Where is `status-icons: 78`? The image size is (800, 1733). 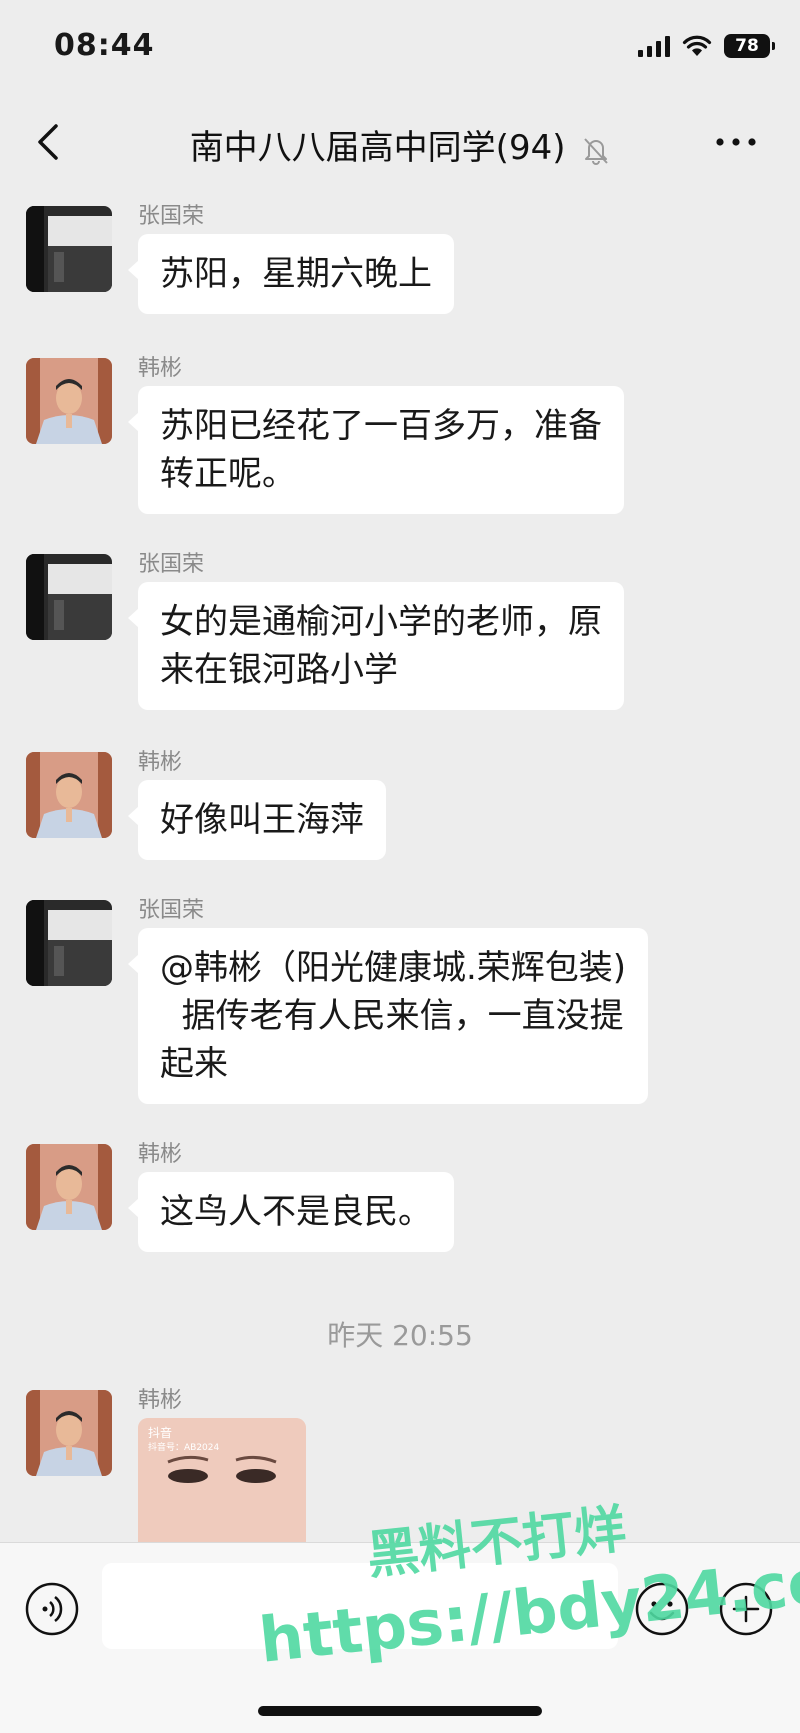 status-icons: 78 is located at coordinates (706, 46).